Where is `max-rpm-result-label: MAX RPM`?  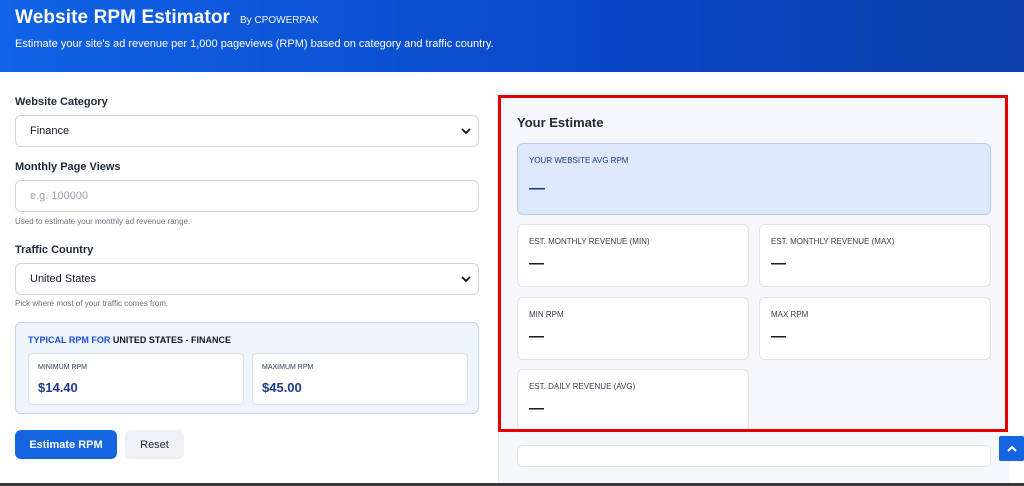 max-rpm-result-label: MAX RPM is located at coordinates (790, 314).